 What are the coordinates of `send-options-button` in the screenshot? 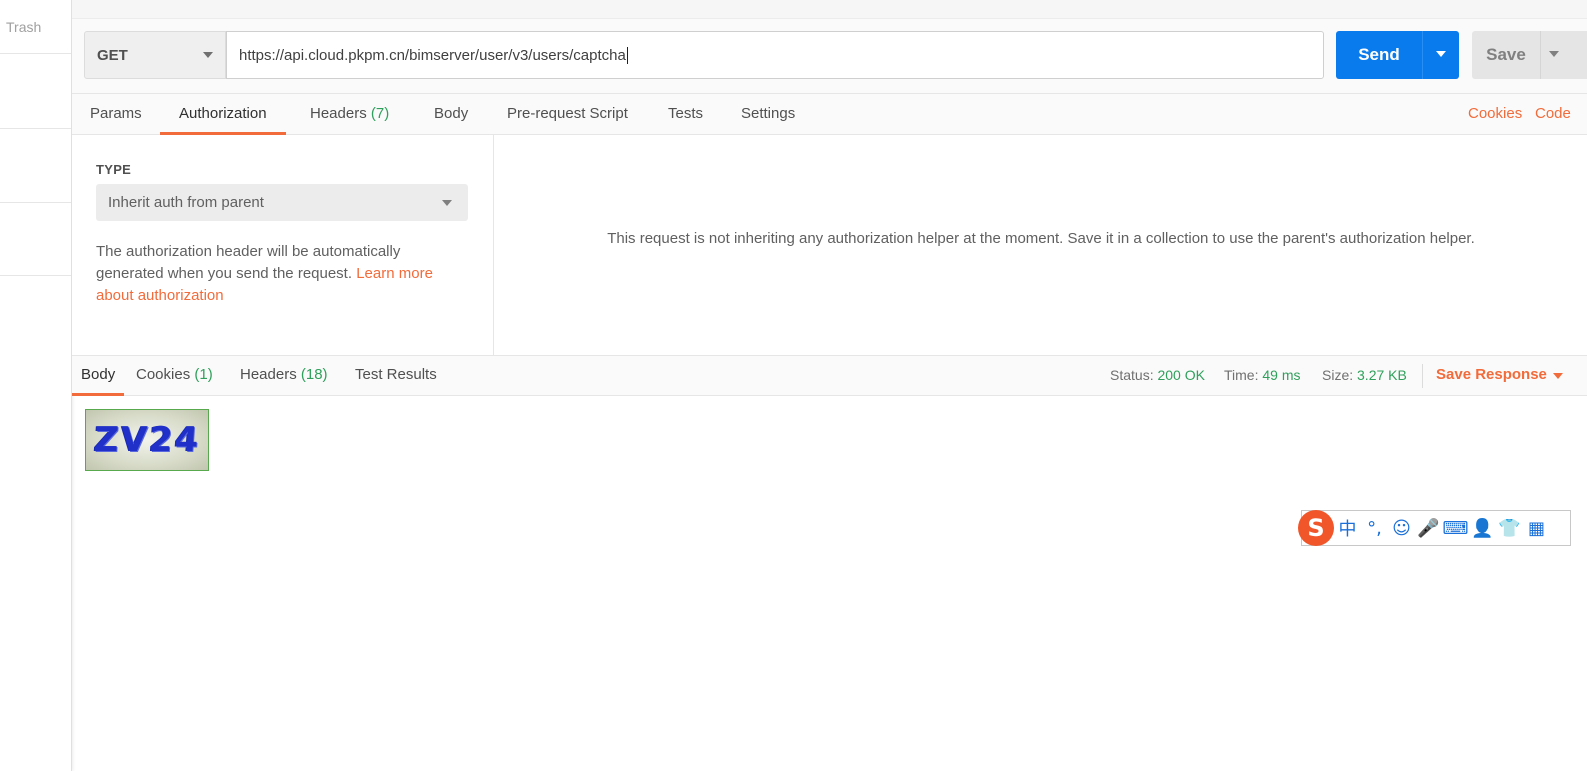 It's located at (1440, 55).